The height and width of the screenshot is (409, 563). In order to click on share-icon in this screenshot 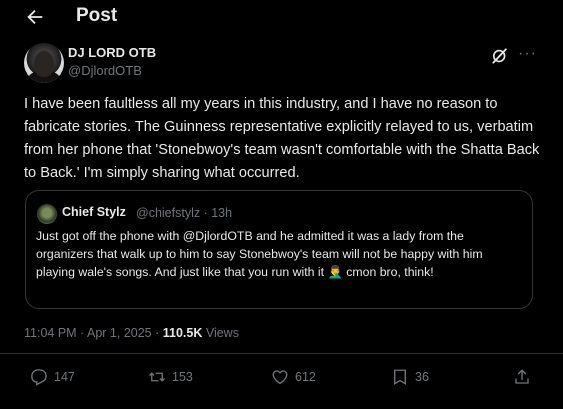, I will do `click(522, 376)`.